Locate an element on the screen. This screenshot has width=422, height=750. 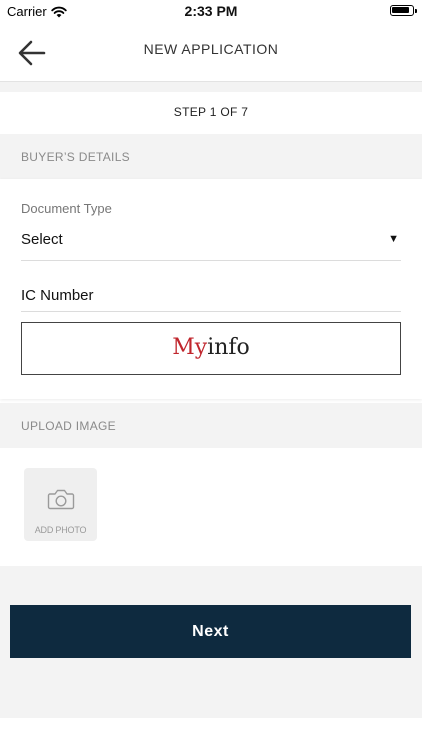
page-title: NEW APPLICATION is located at coordinates (211, 49).